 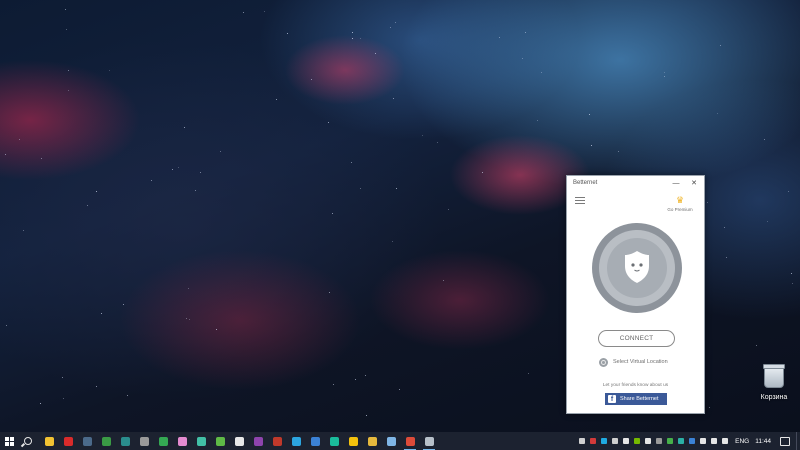 I want to click on tray-red-icon, so click(x=592, y=441).